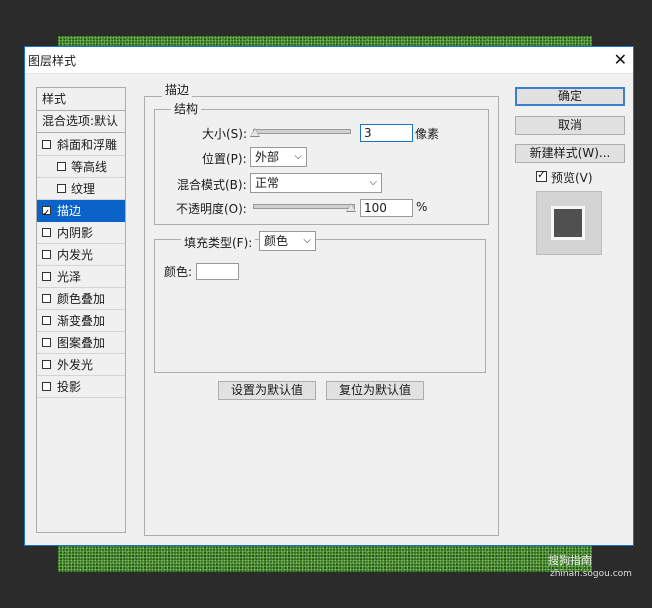 The image size is (652, 608). What do you see at coordinates (386, 208) in the screenshot?
I see `opacity-input: 100` at bounding box center [386, 208].